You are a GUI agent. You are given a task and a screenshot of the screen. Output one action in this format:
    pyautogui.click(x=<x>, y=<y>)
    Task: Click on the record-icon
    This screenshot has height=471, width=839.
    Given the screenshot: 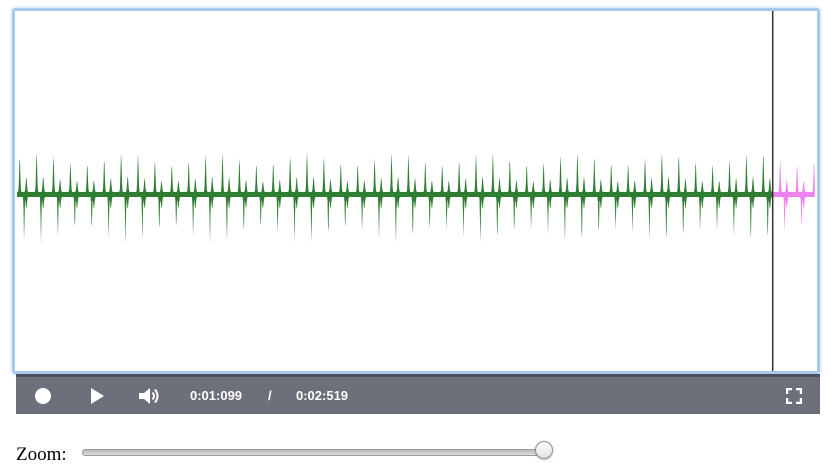 What is the action you would take?
    pyautogui.click(x=43, y=395)
    